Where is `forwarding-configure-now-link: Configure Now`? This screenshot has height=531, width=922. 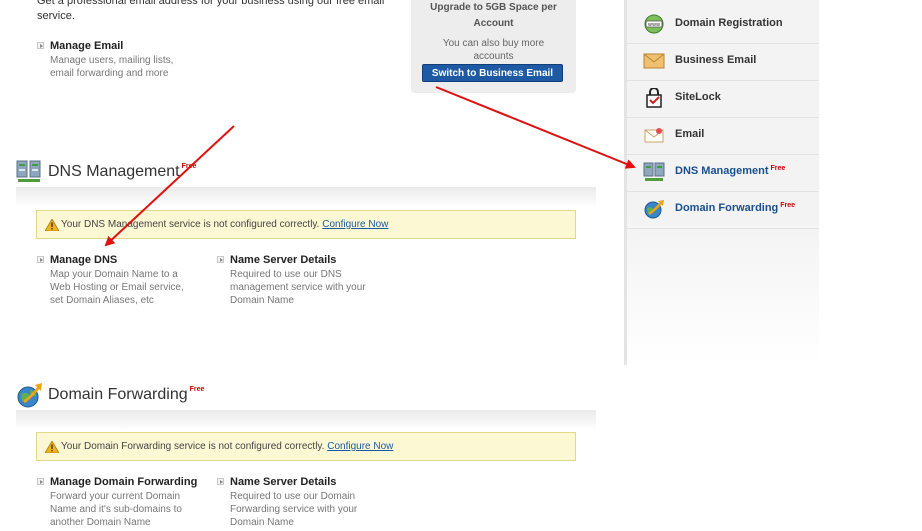
forwarding-configure-now-link: Configure Now is located at coordinates (360, 446).